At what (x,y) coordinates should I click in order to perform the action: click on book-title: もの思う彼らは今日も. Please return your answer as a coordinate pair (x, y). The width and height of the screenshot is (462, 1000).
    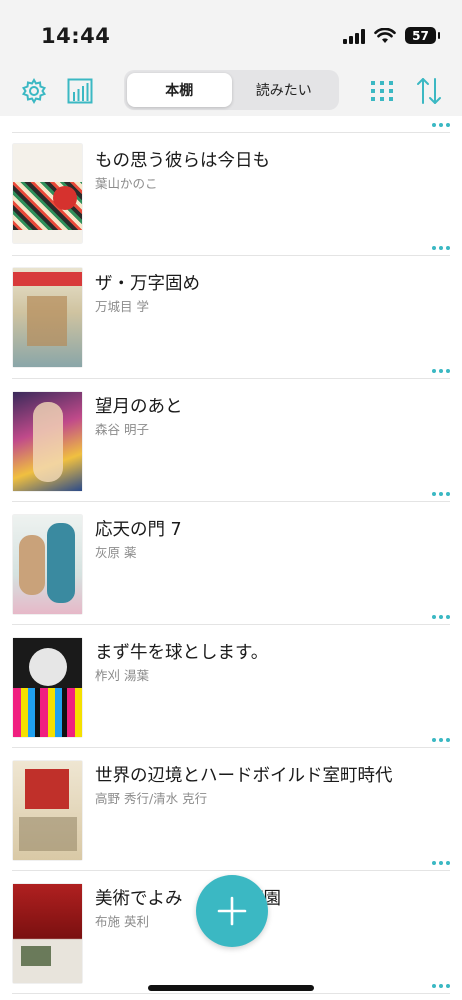
    Looking at the image, I should click on (182, 161).